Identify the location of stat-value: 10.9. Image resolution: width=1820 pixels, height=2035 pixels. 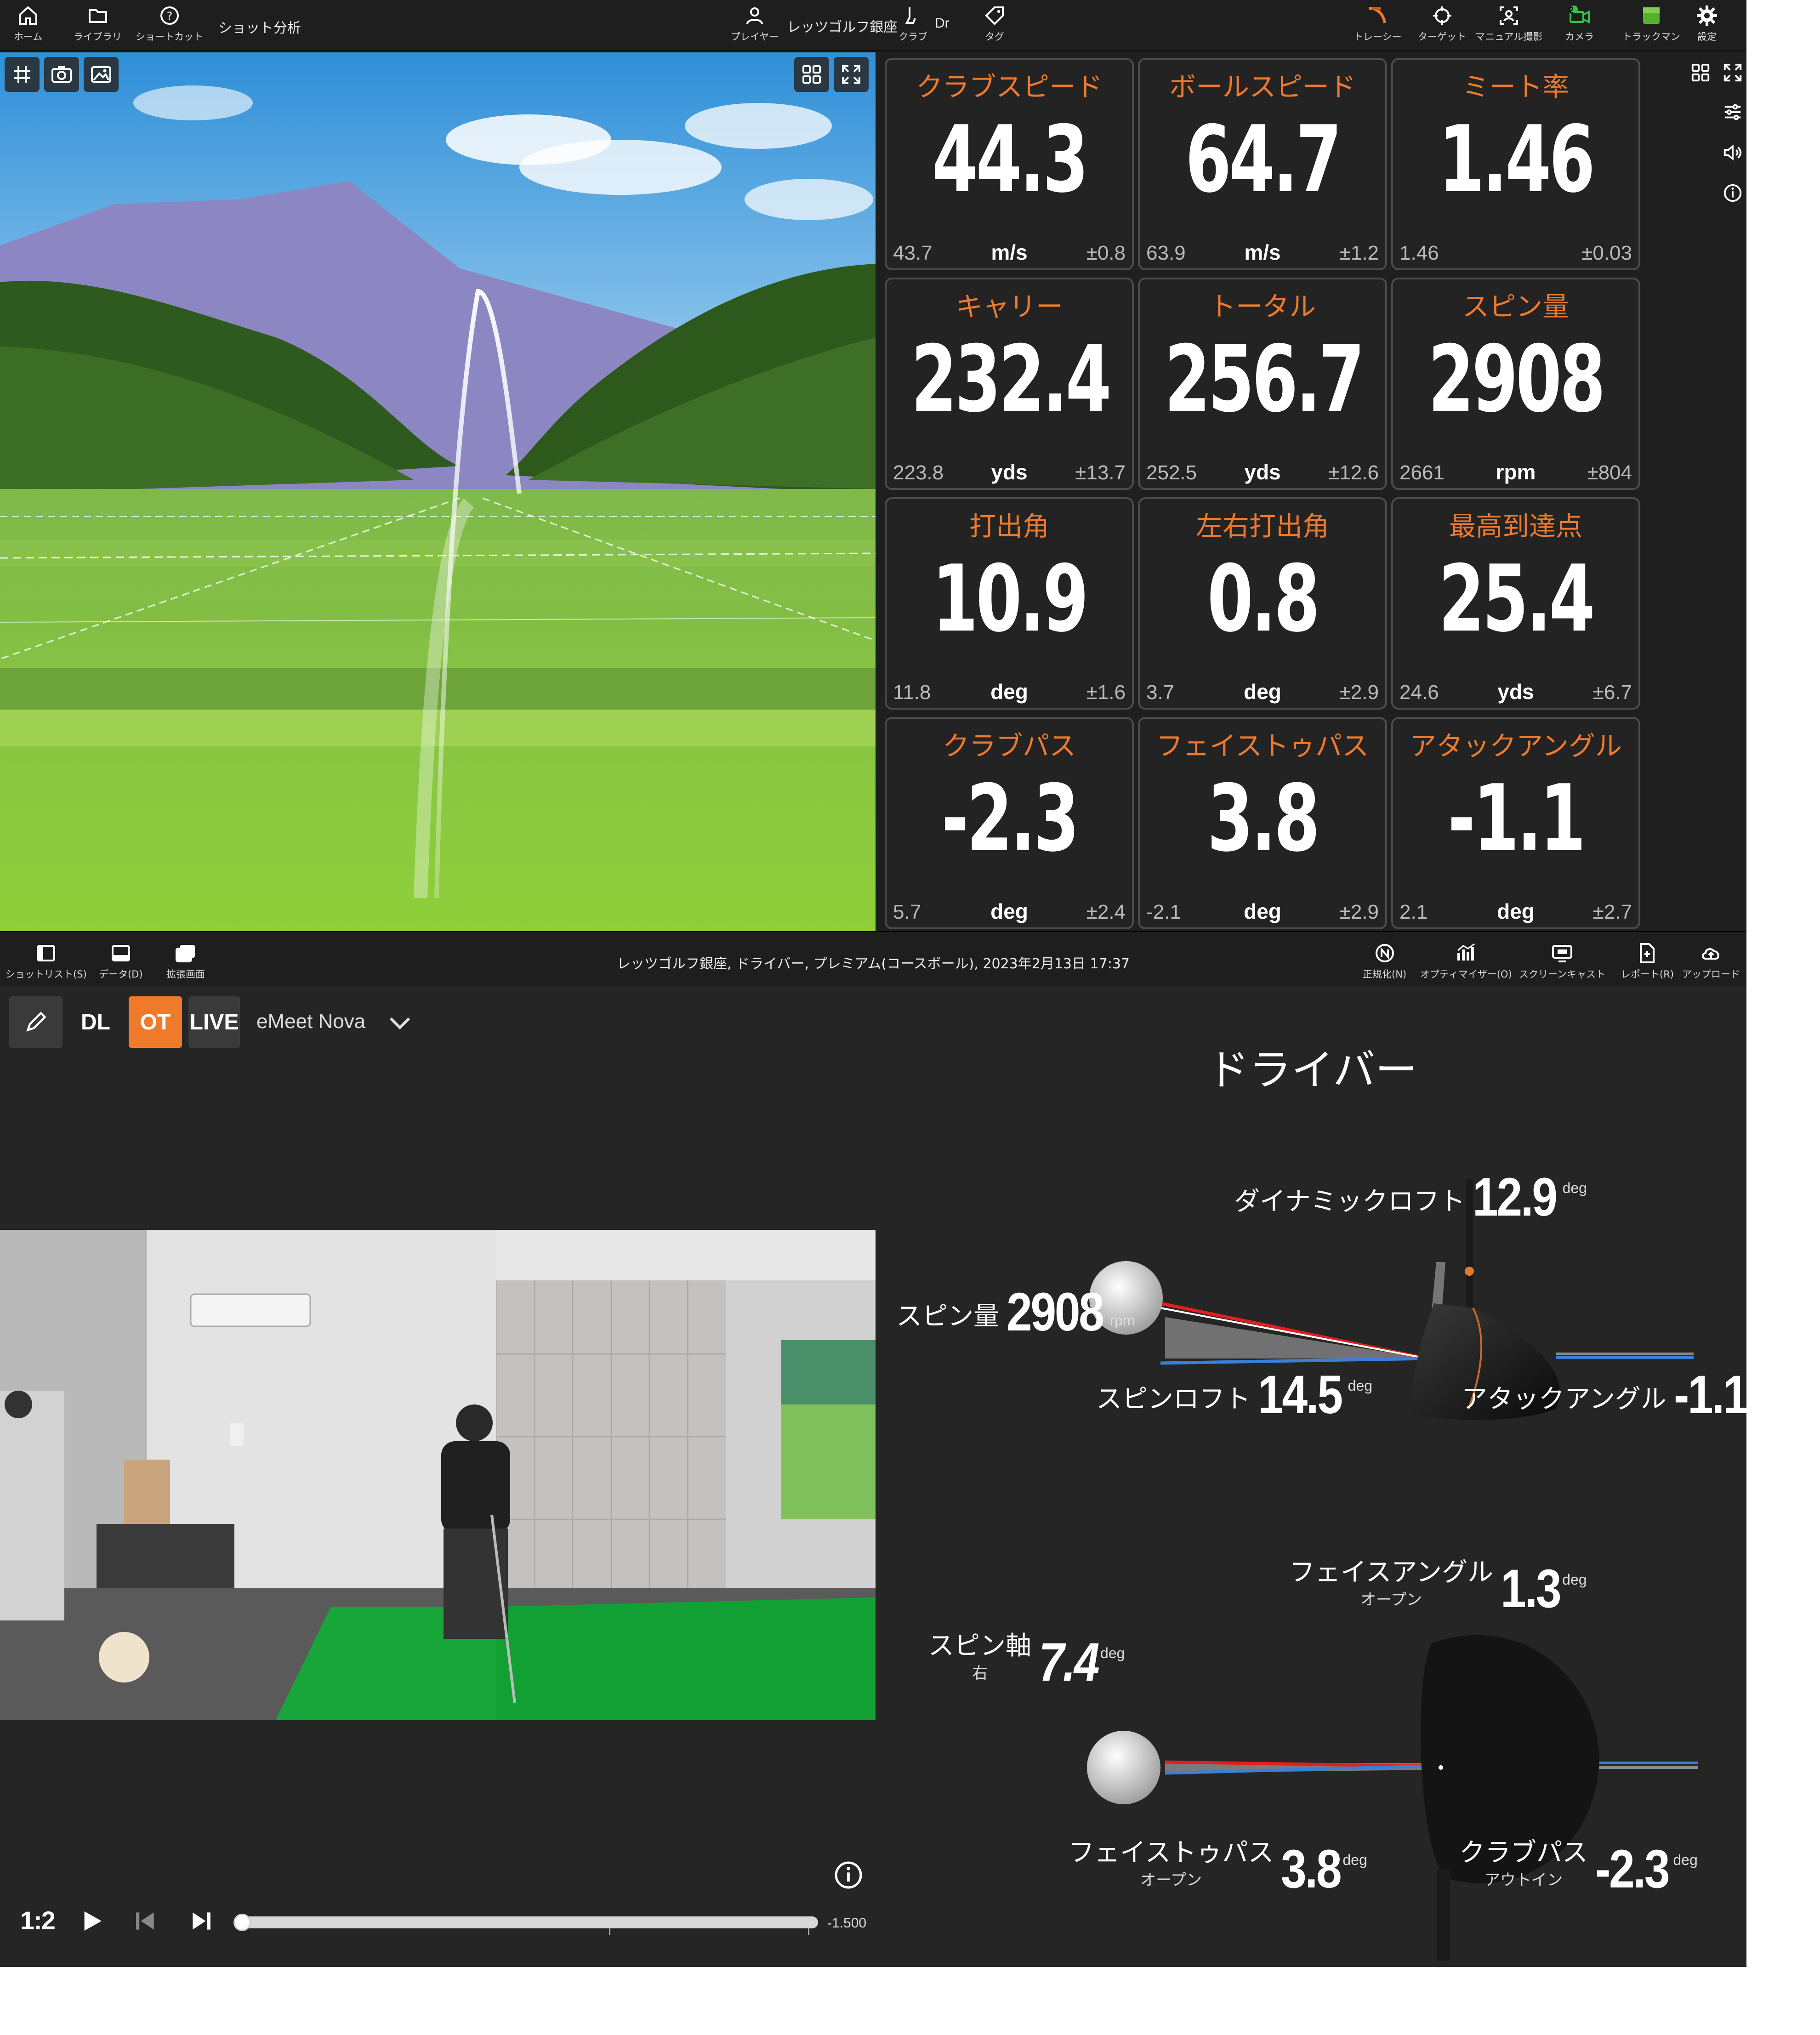
(1010, 599).